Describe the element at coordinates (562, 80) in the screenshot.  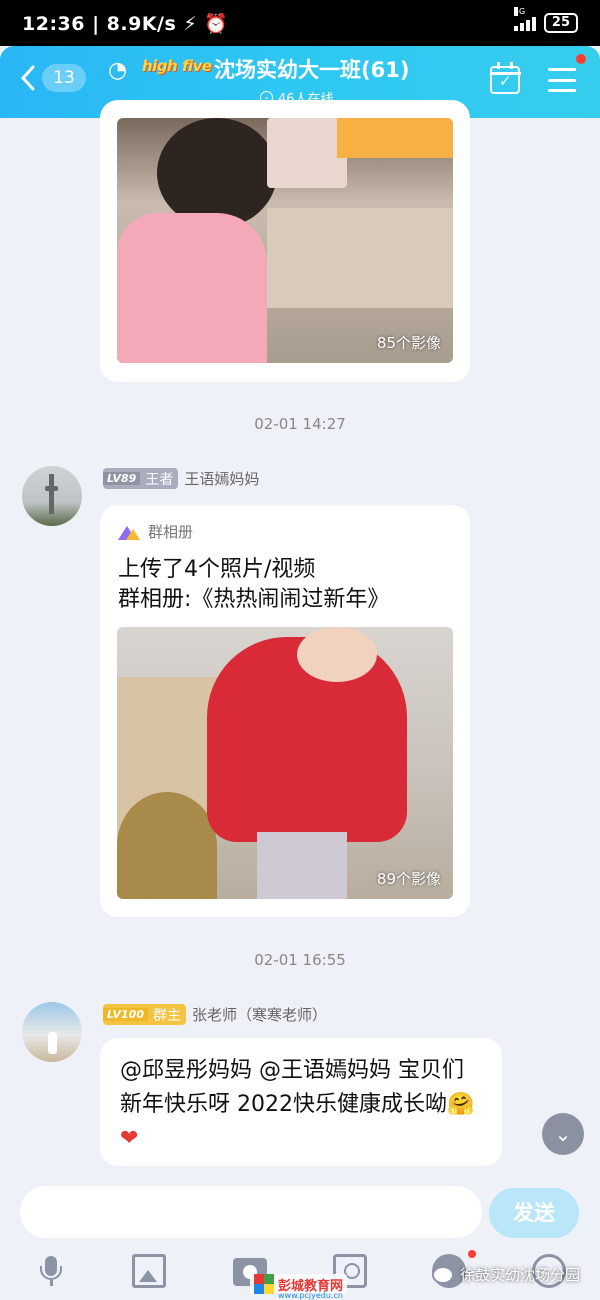
I see `menu-icon` at that location.